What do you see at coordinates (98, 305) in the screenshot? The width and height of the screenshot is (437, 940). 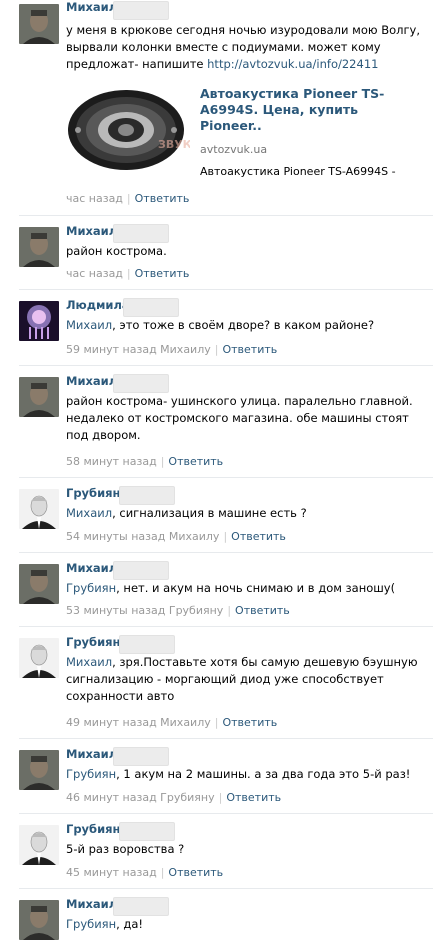 I see `author-name: Людмила` at bounding box center [98, 305].